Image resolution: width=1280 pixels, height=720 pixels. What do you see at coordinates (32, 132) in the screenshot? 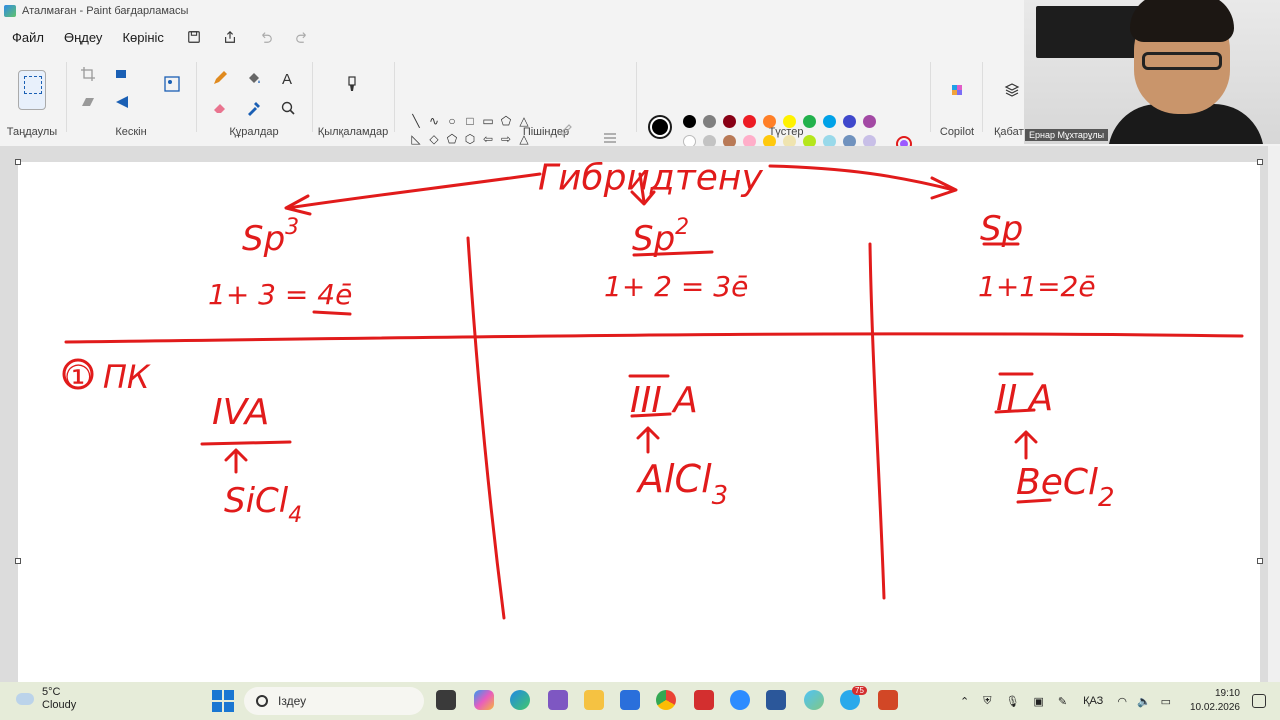
I see `selection-group-label: Таңдаулы` at bounding box center [32, 132].